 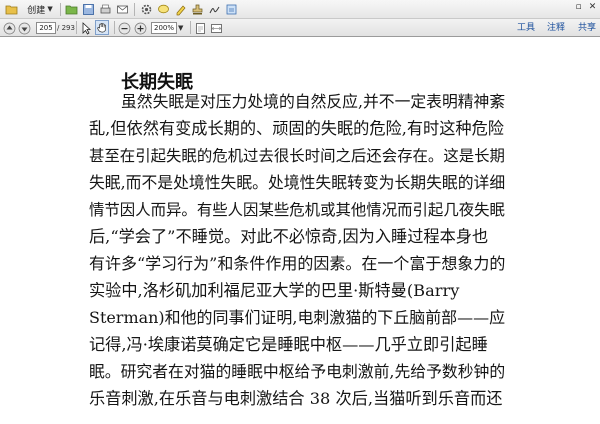 I want to click on fit-page-icon, so click(x=200, y=28).